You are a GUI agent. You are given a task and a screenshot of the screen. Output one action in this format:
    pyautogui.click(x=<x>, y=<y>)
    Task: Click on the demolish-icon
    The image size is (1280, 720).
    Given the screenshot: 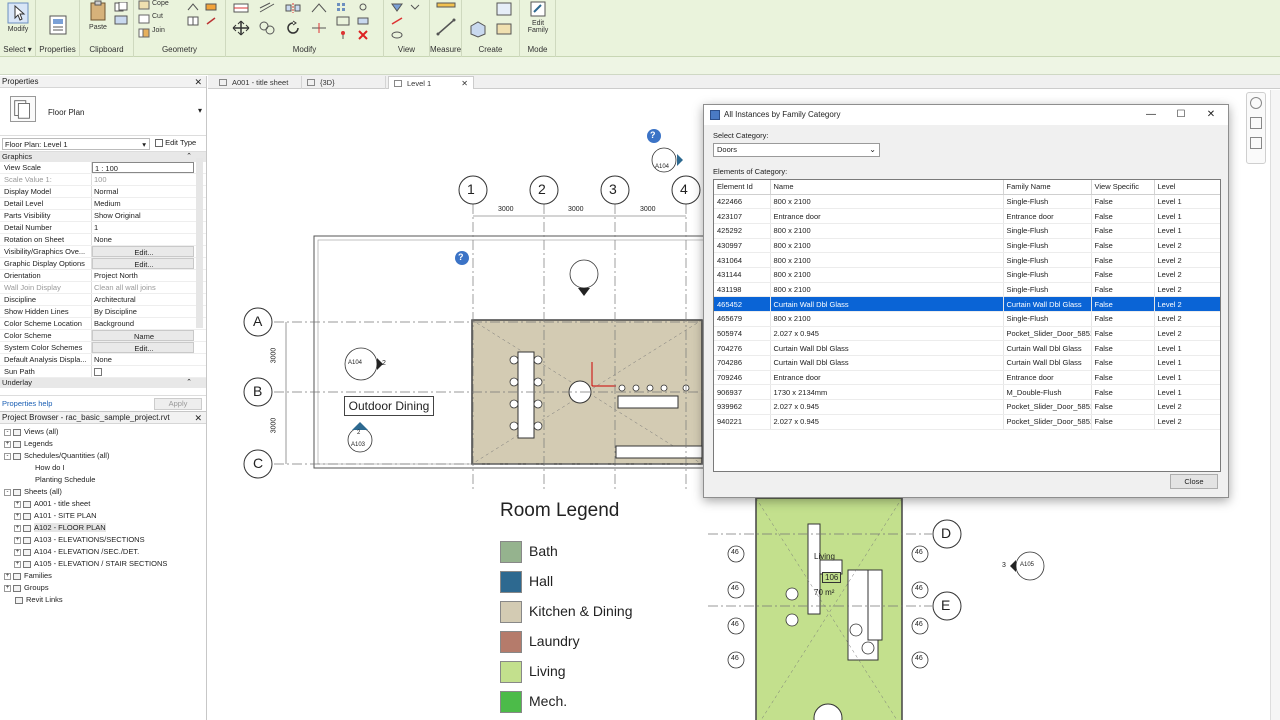 What is the action you would take?
    pyautogui.click(x=211, y=21)
    